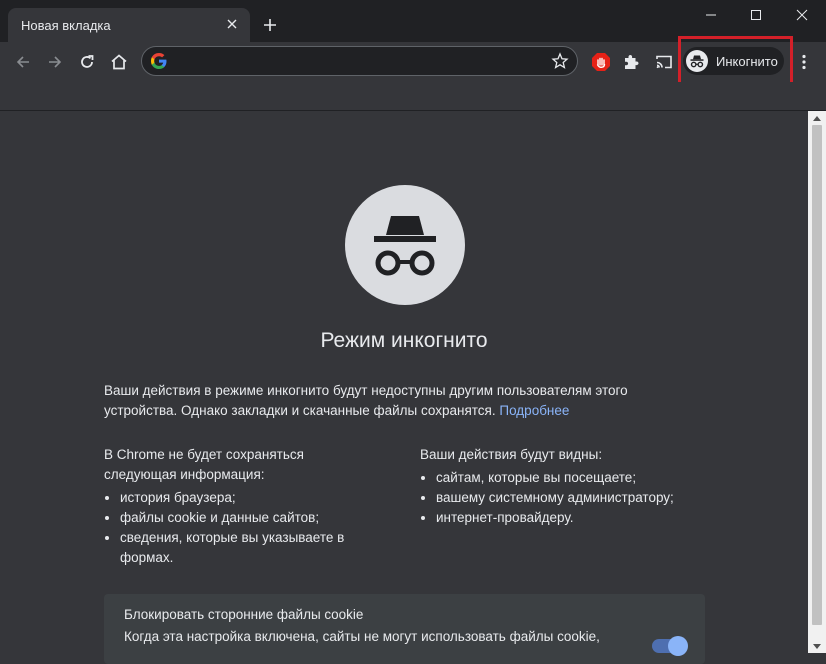 The image size is (826, 664). I want to click on toolbar: Инкогнито, so click(413, 62).